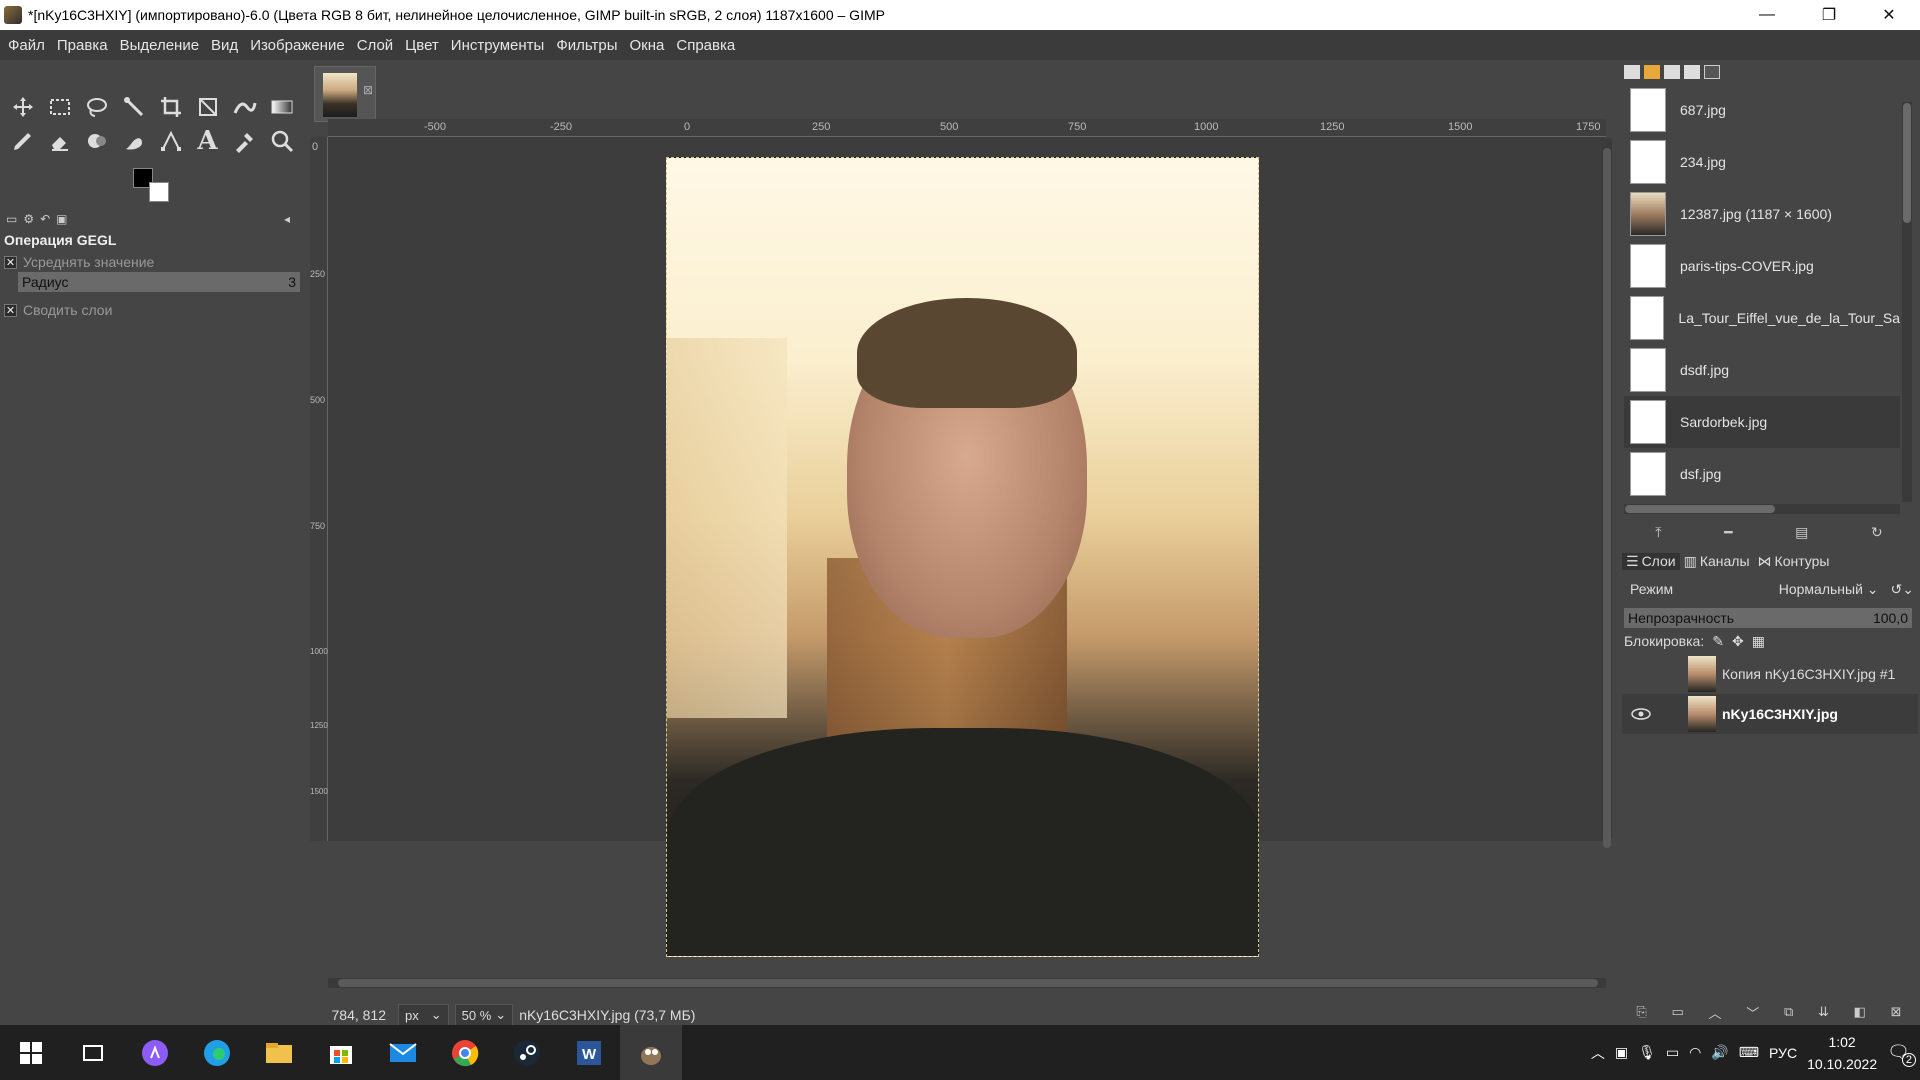 The width and height of the screenshot is (1920, 1080). Describe the element at coordinates (527, 1052) in the screenshot. I see `steam-icon` at that location.